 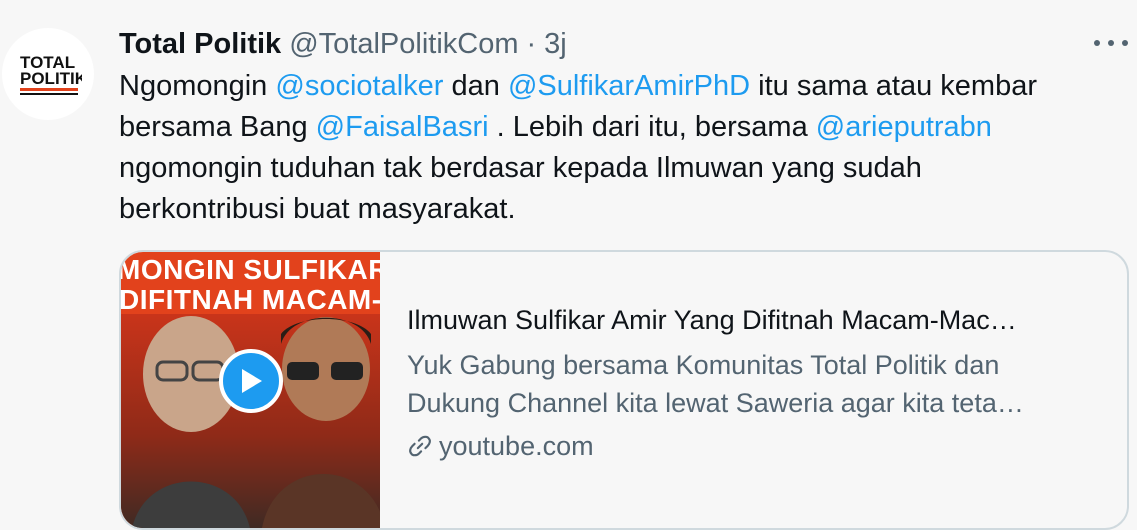 I want to click on mention-faisalbasri: @FaisalBasri, so click(x=402, y=127).